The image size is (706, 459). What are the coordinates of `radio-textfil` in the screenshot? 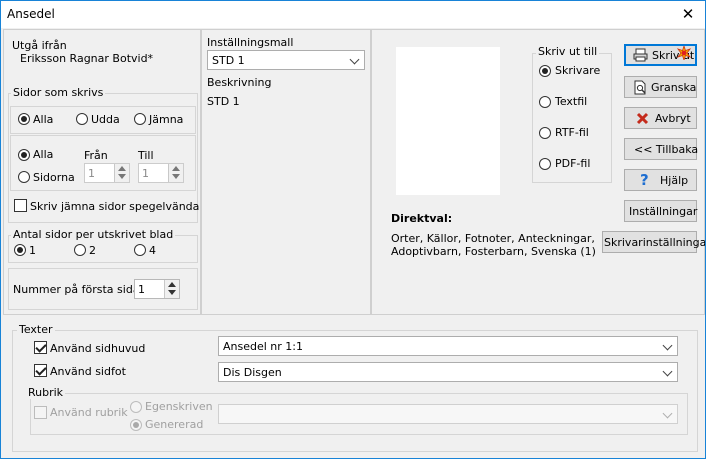 It's located at (545, 102).